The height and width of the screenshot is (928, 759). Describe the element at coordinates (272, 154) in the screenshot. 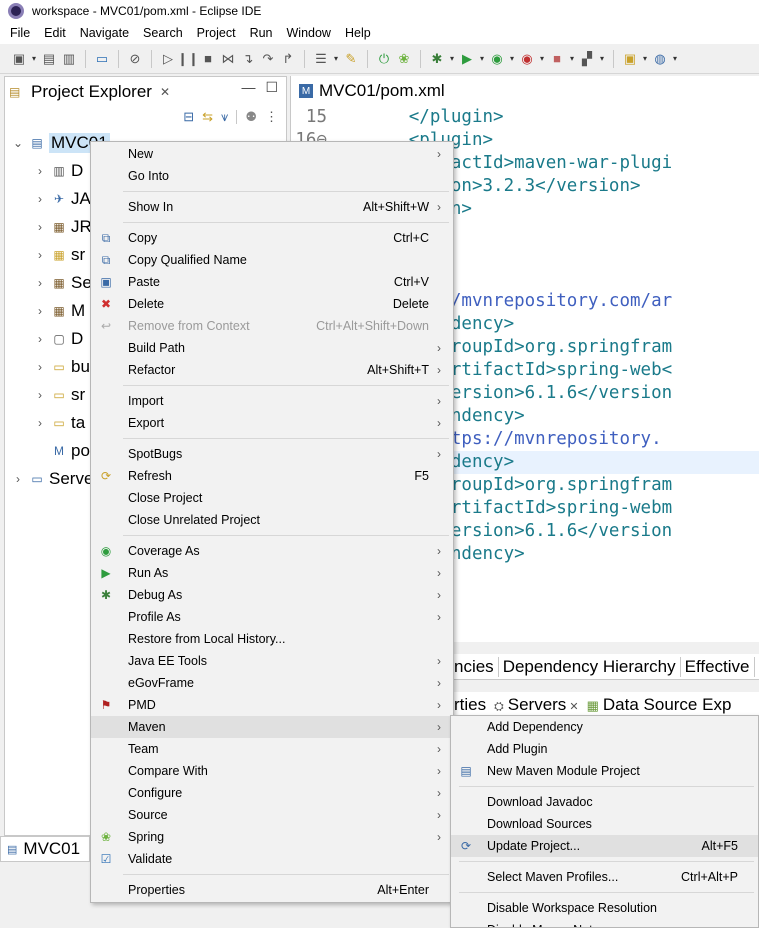

I see `menu-item-new: New ›` at that location.